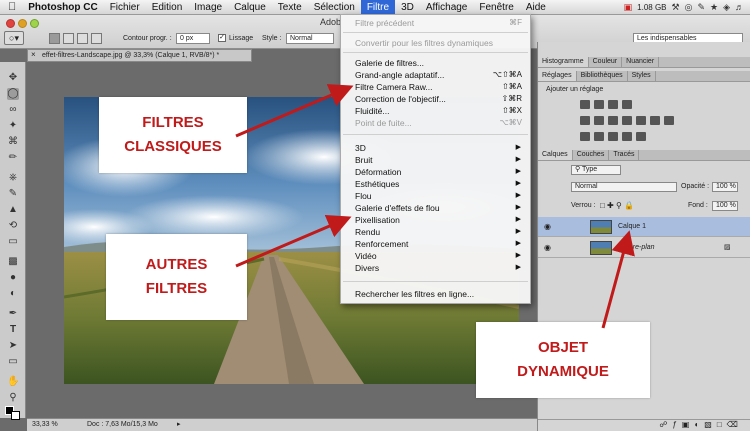 Image resolution: width=750 pixels, height=431 pixels. What do you see at coordinates (641, 62) in the screenshot?
I see `tab-nuancier: Nuancier` at bounding box center [641, 62].